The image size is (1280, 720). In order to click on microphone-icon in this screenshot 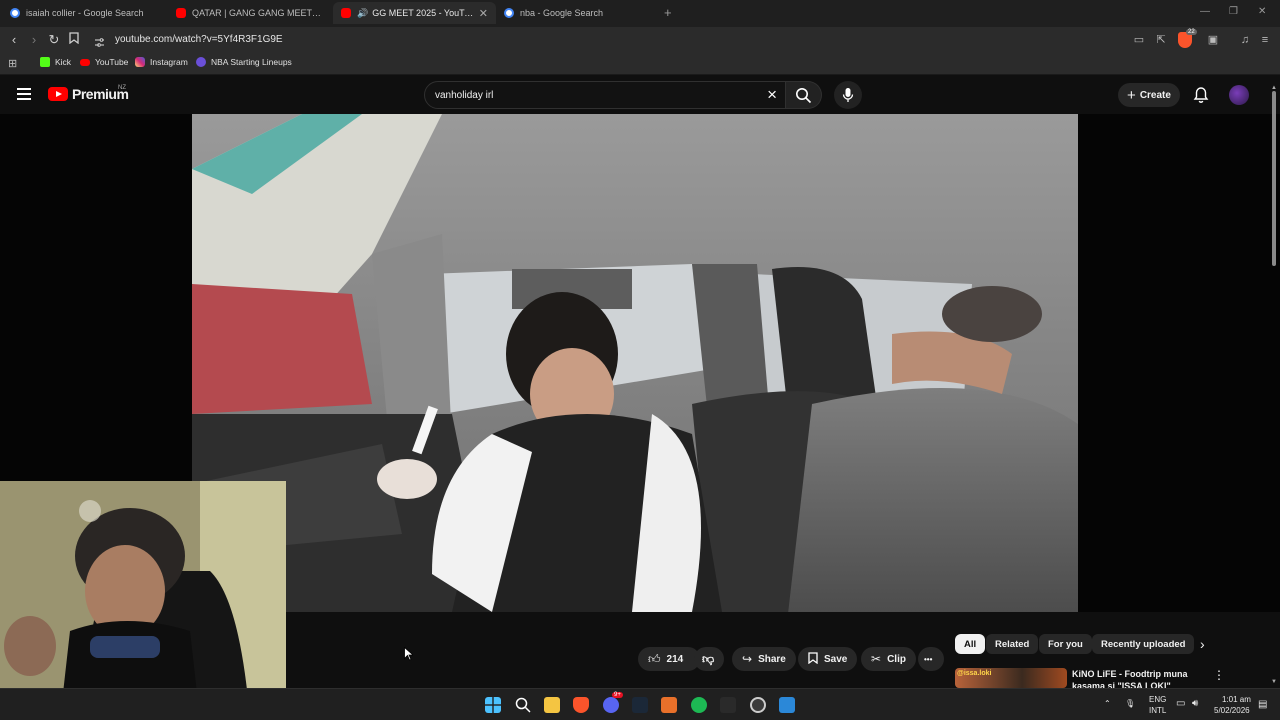, I will do `click(848, 95)`.